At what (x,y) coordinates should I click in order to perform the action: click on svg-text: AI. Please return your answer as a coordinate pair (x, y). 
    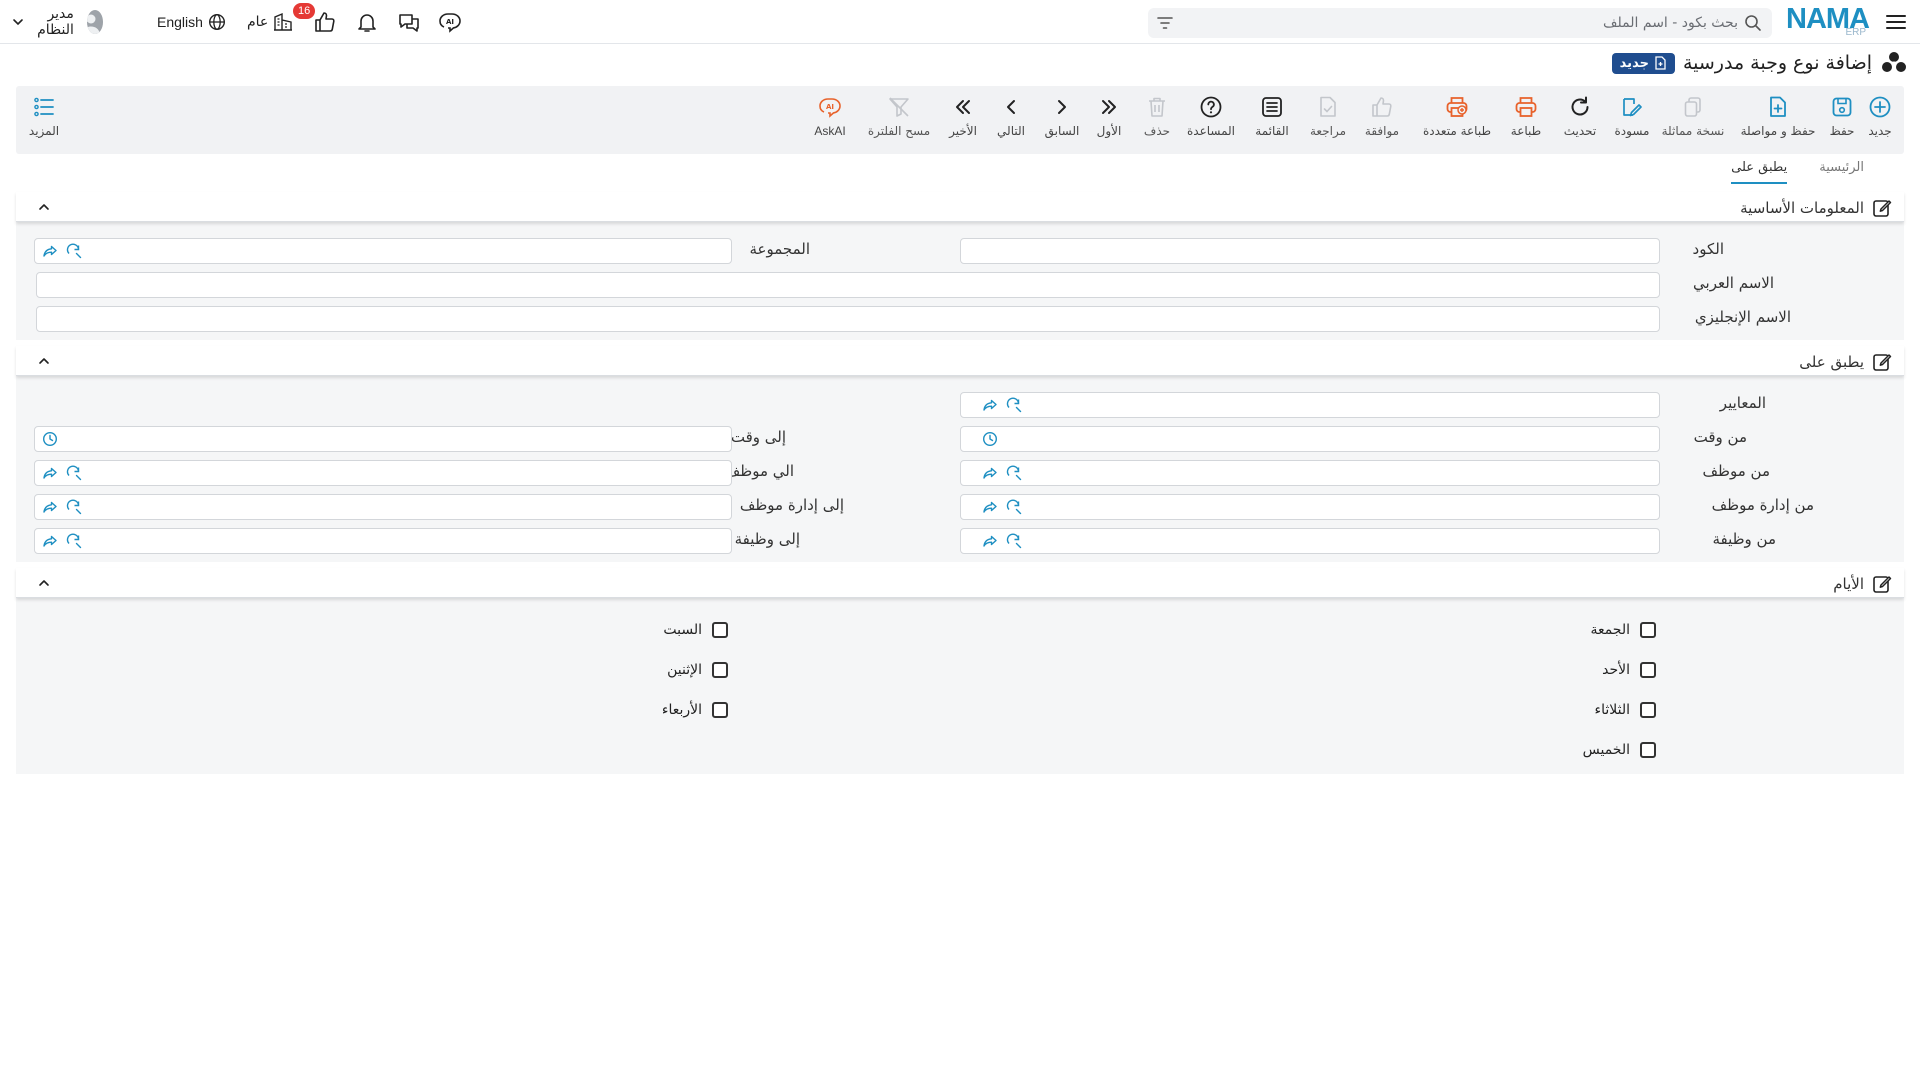
    Looking at the image, I should click on (450, 22).